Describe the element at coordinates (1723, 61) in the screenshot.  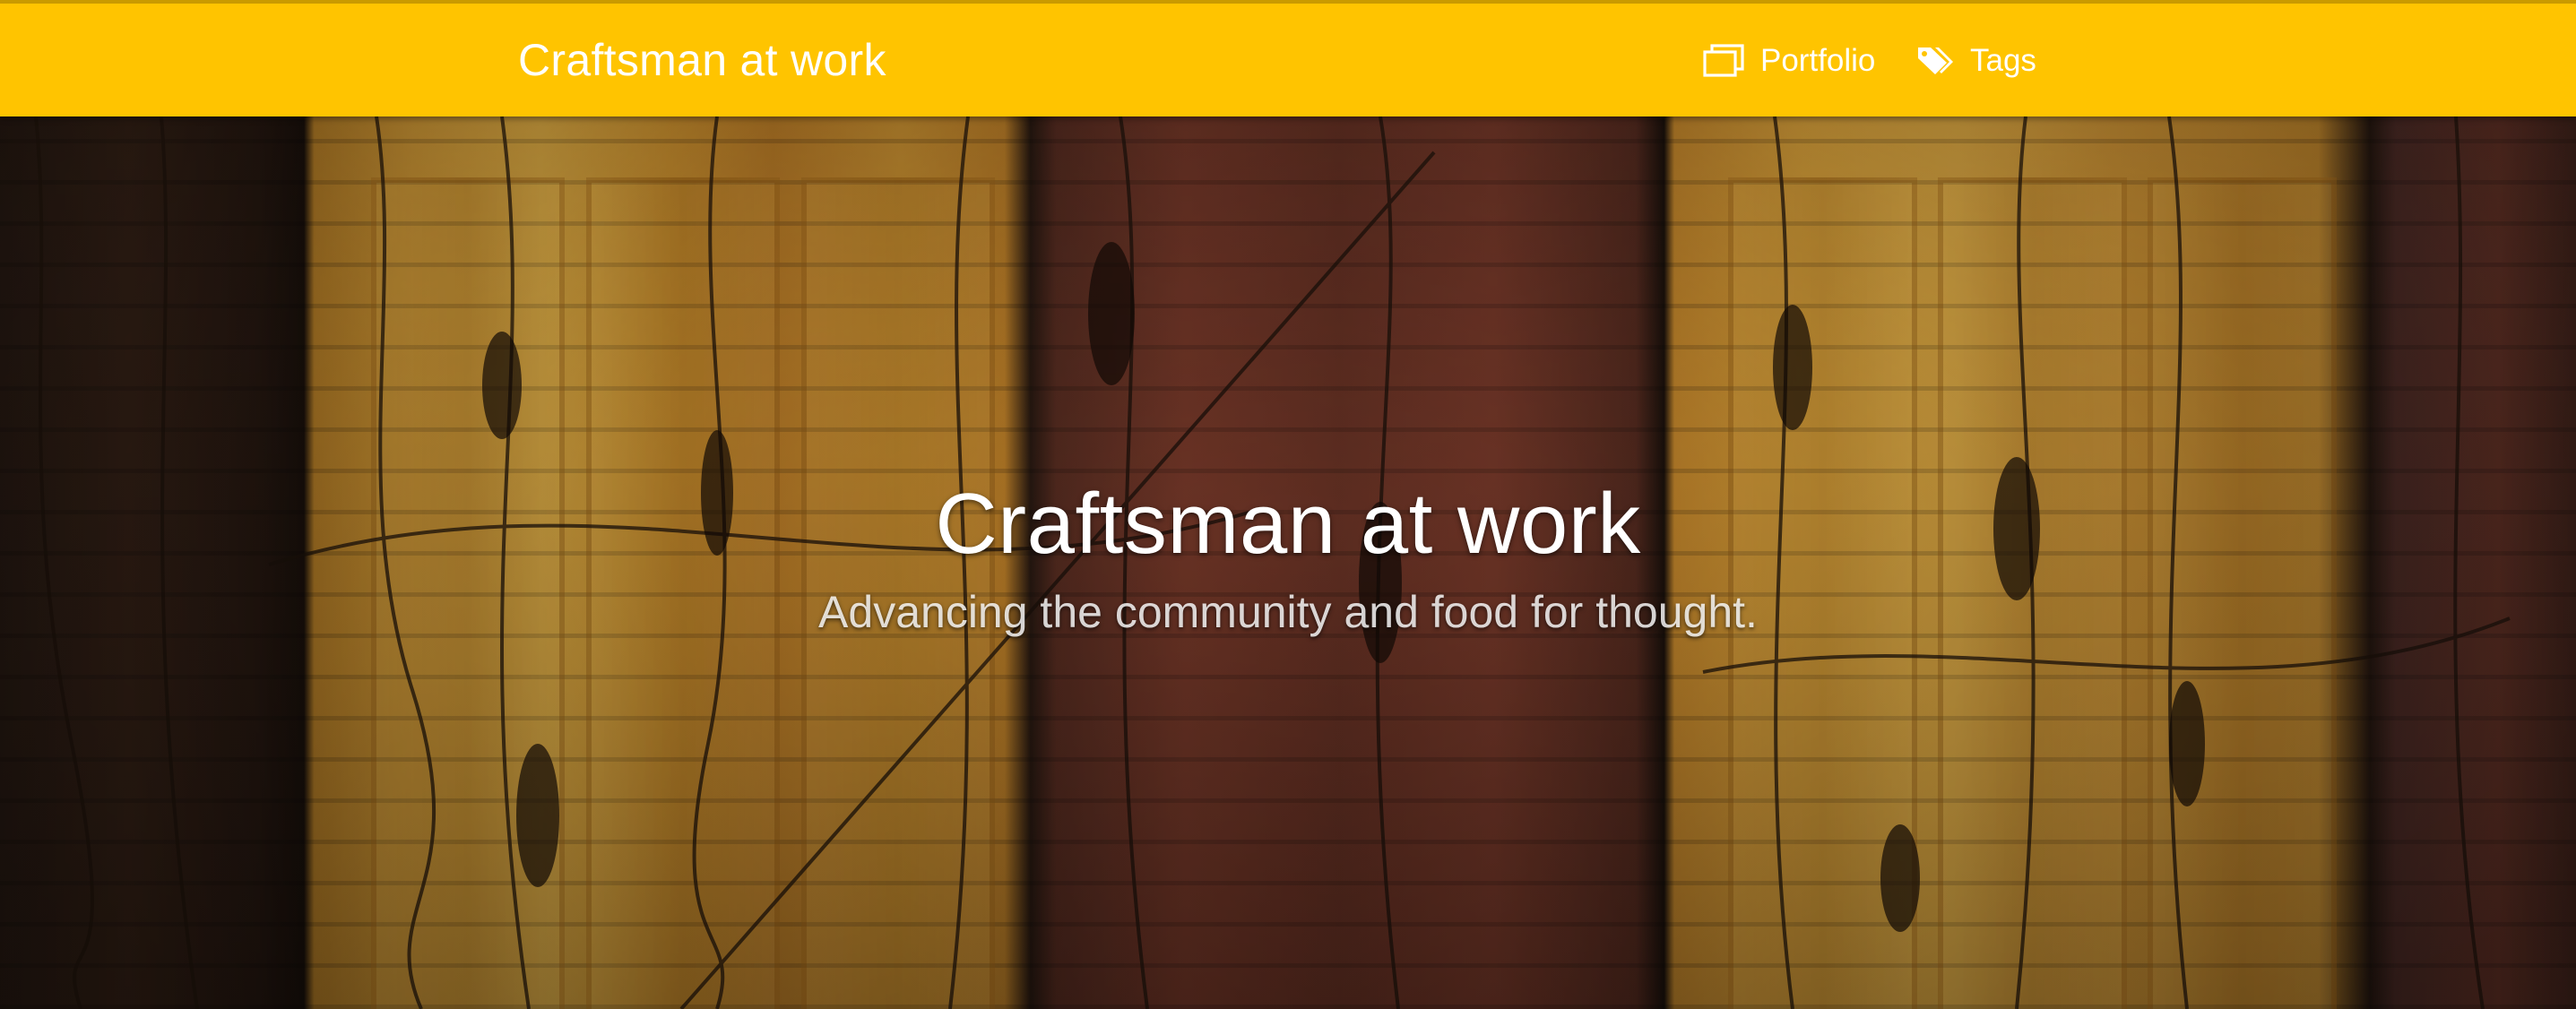
I see `portfolio-icon` at that location.